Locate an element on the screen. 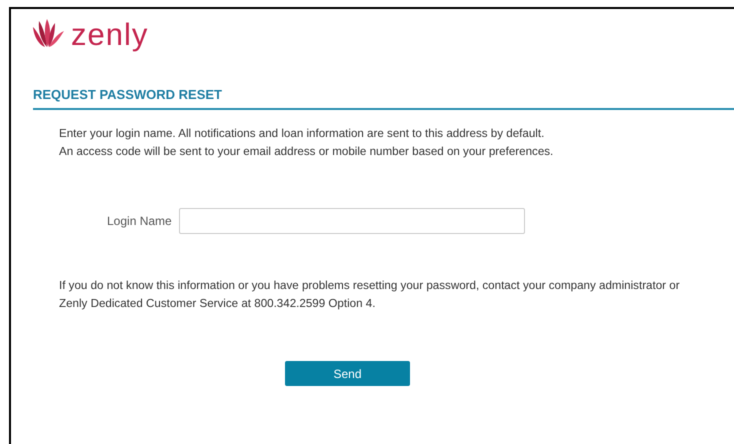  login-name-field is located at coordinates (351, 221).